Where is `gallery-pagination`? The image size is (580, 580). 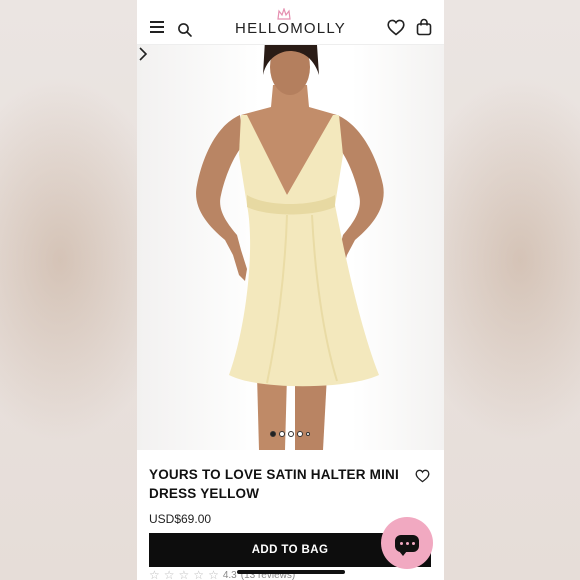 gallery-pagination is located at coordinates (290, 434).